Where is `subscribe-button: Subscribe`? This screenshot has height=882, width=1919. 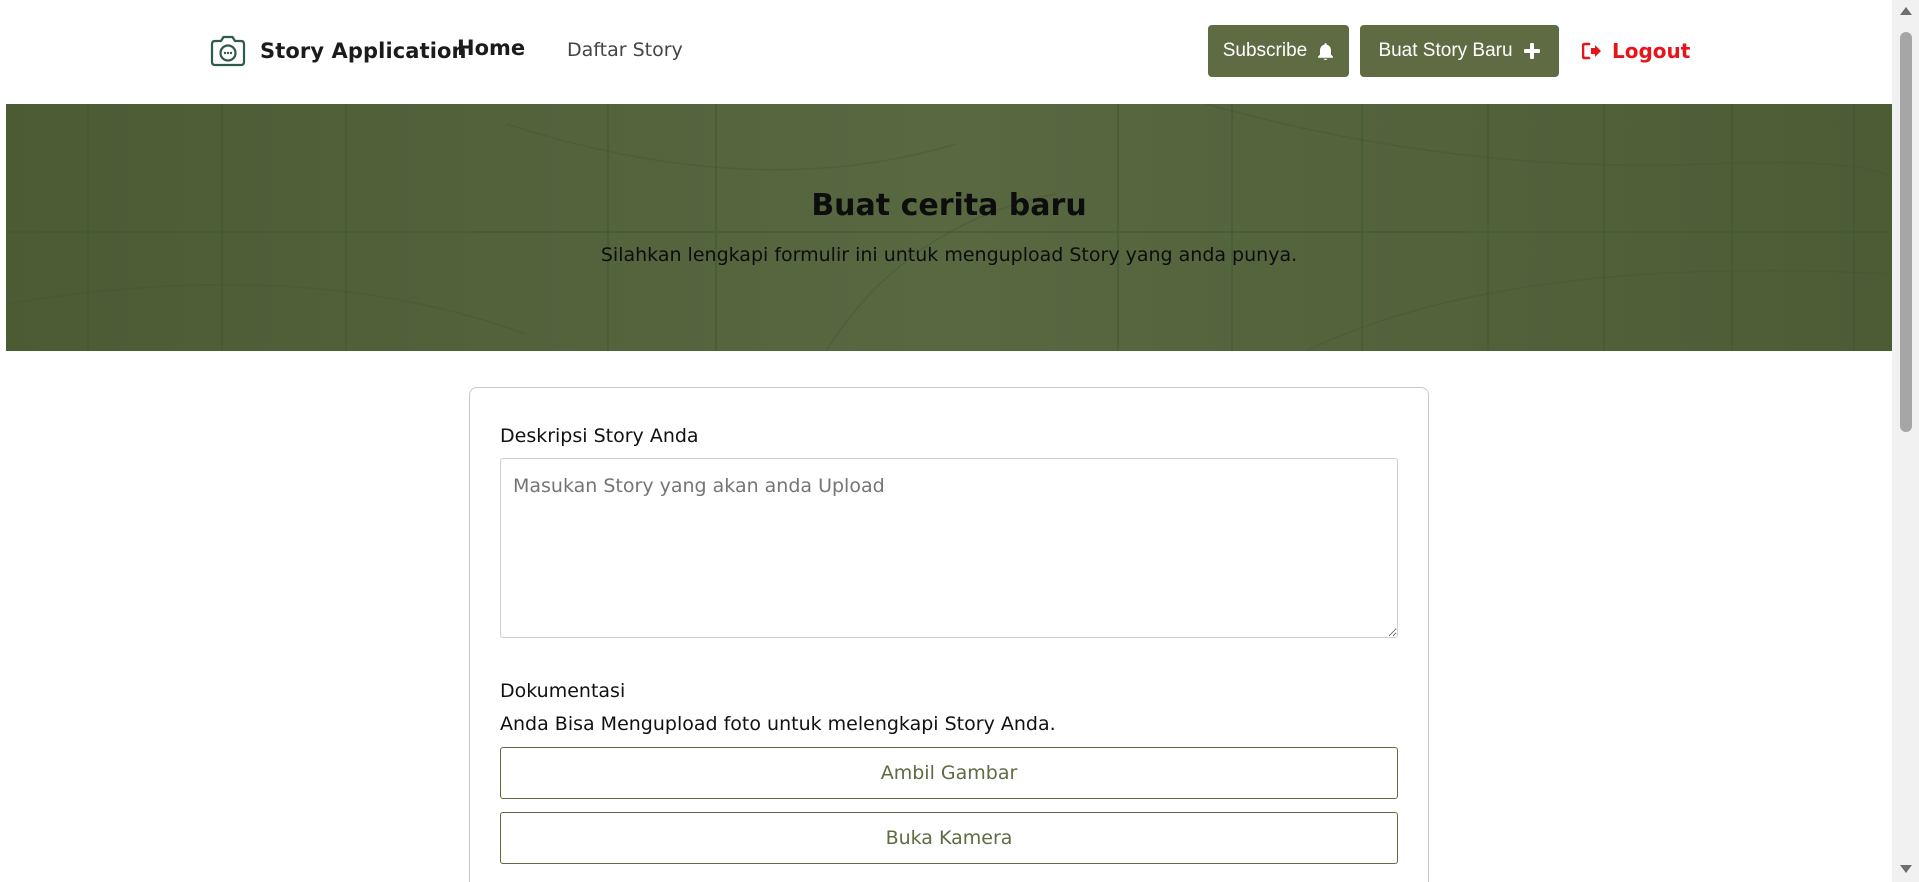 subscribe-button: Subscribe is located at coordinates (1278, 51).